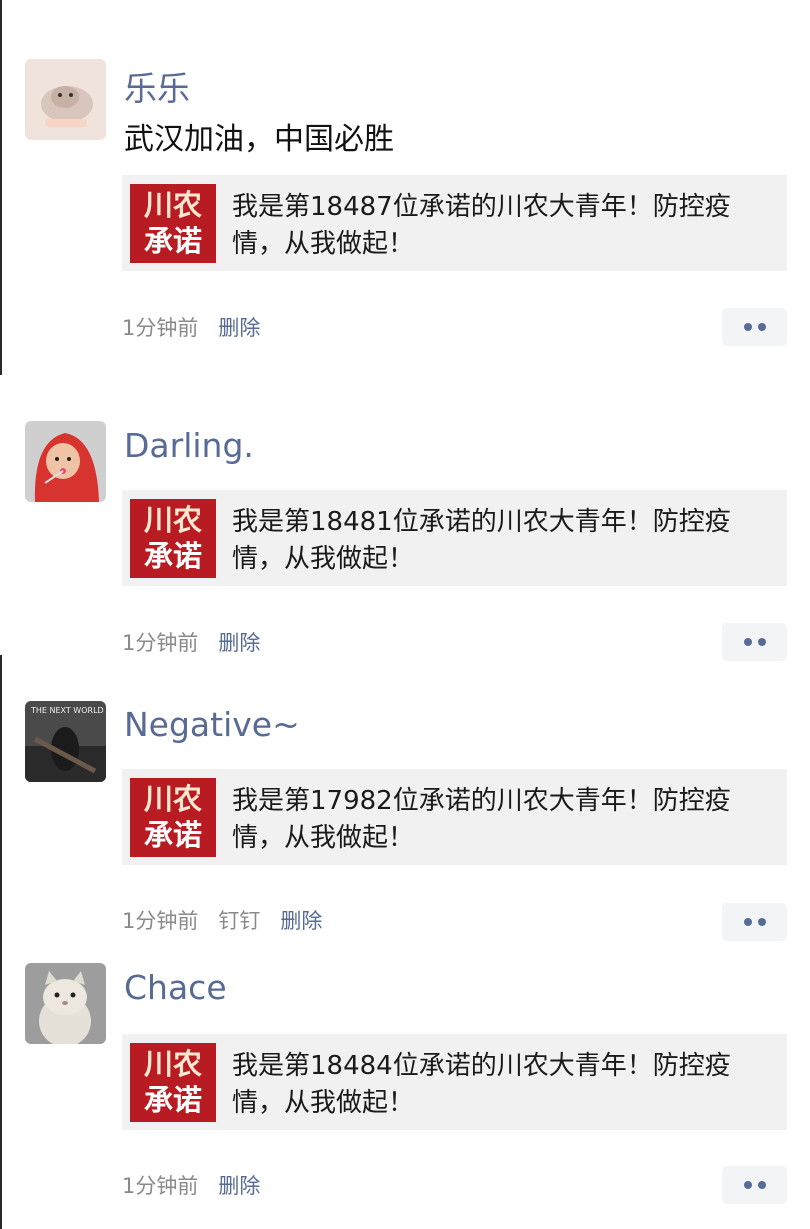 This screenshot has width=810, height=1229. I want to click on card-text: 我是第18484位承诺的川农大青年！防控疫情，从我做起！, so click(481, 1084).